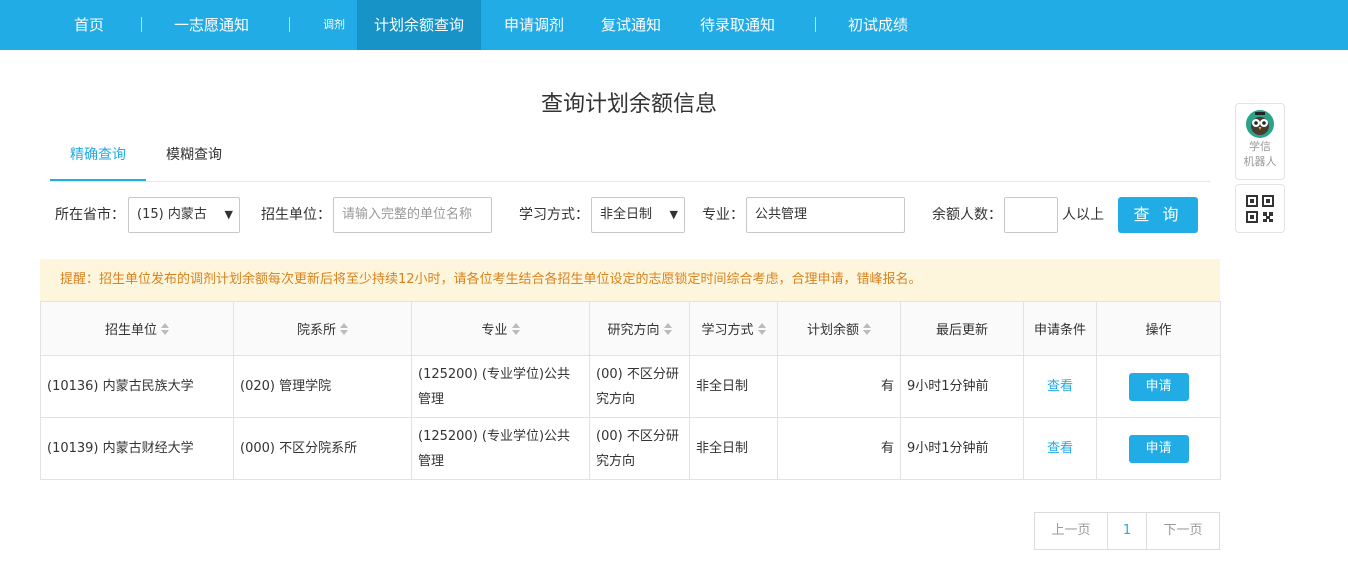 The height and width of the screenshot is (563, 1348). I want to click on qr-code-icon, so click(1260, 209).